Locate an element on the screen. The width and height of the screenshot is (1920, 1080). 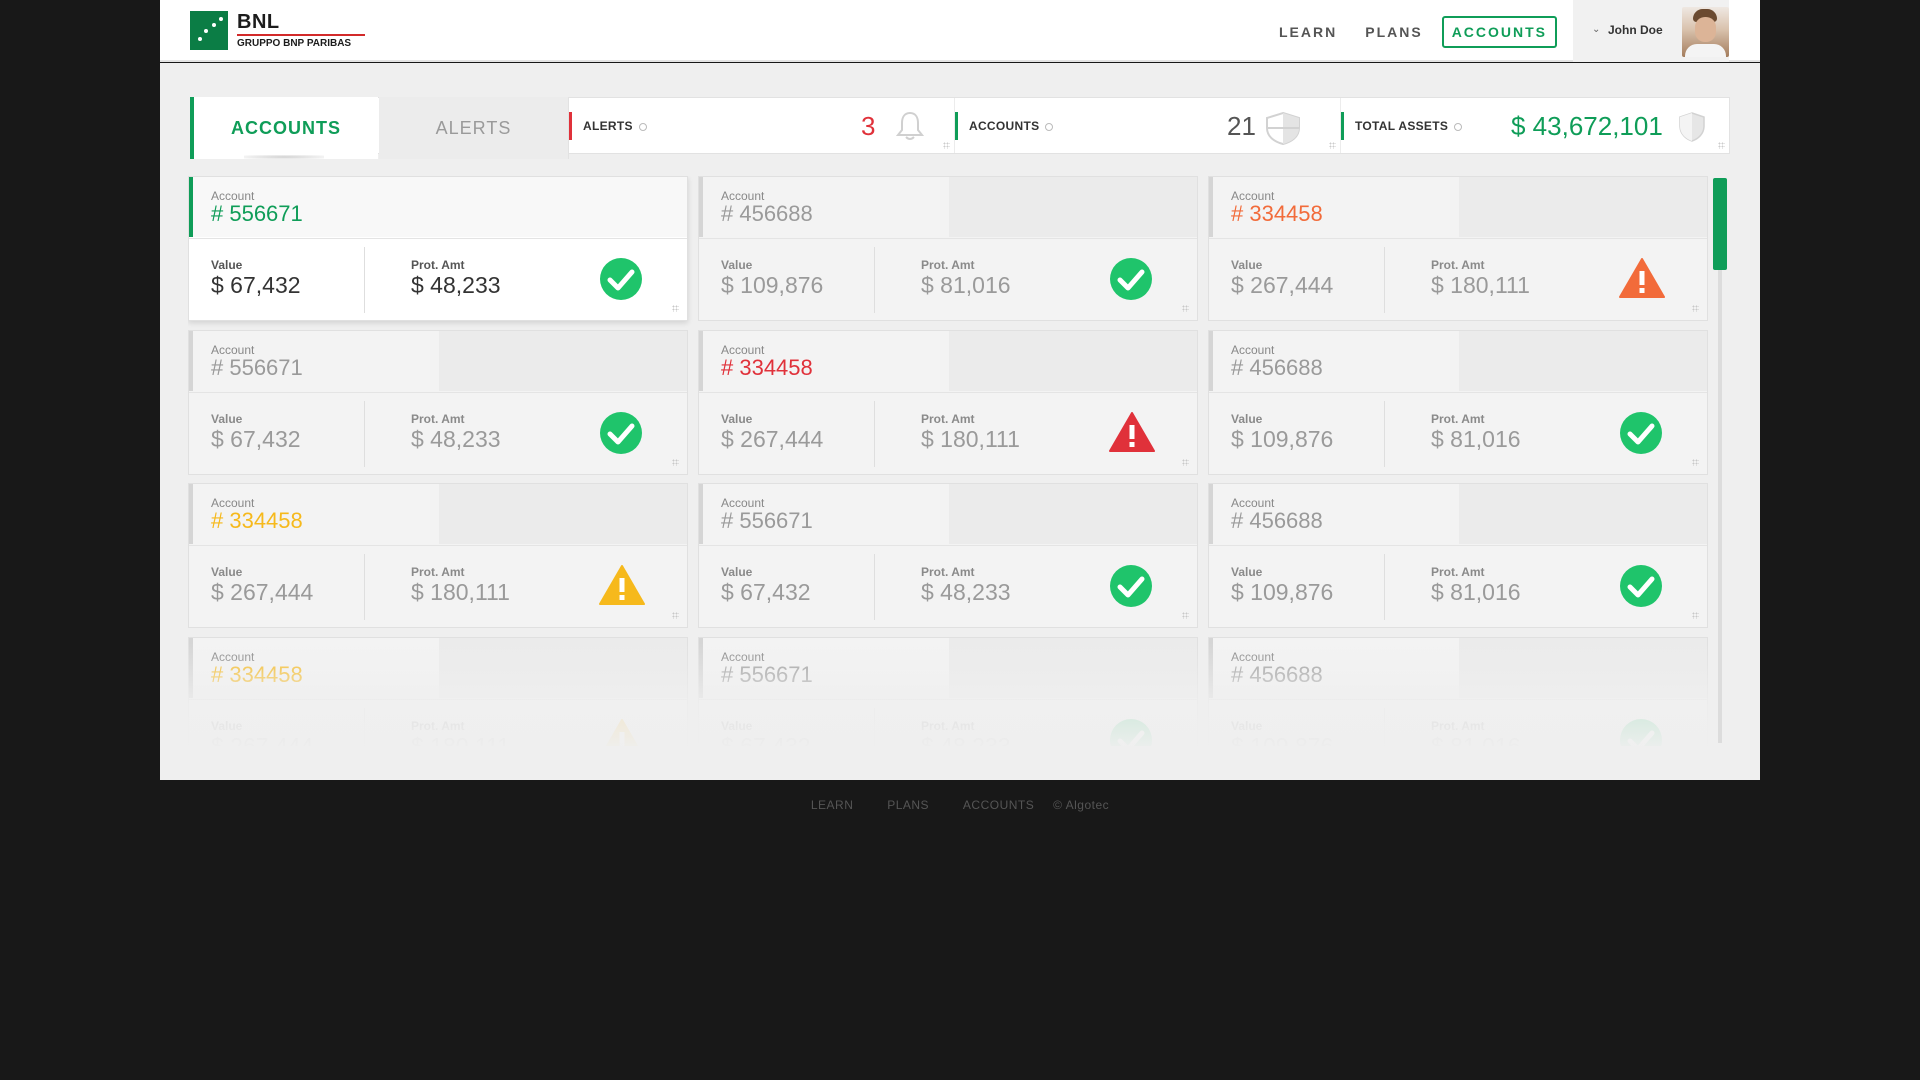
tab-accounts: ACCOUNTS is located at coordinates (284, 128).